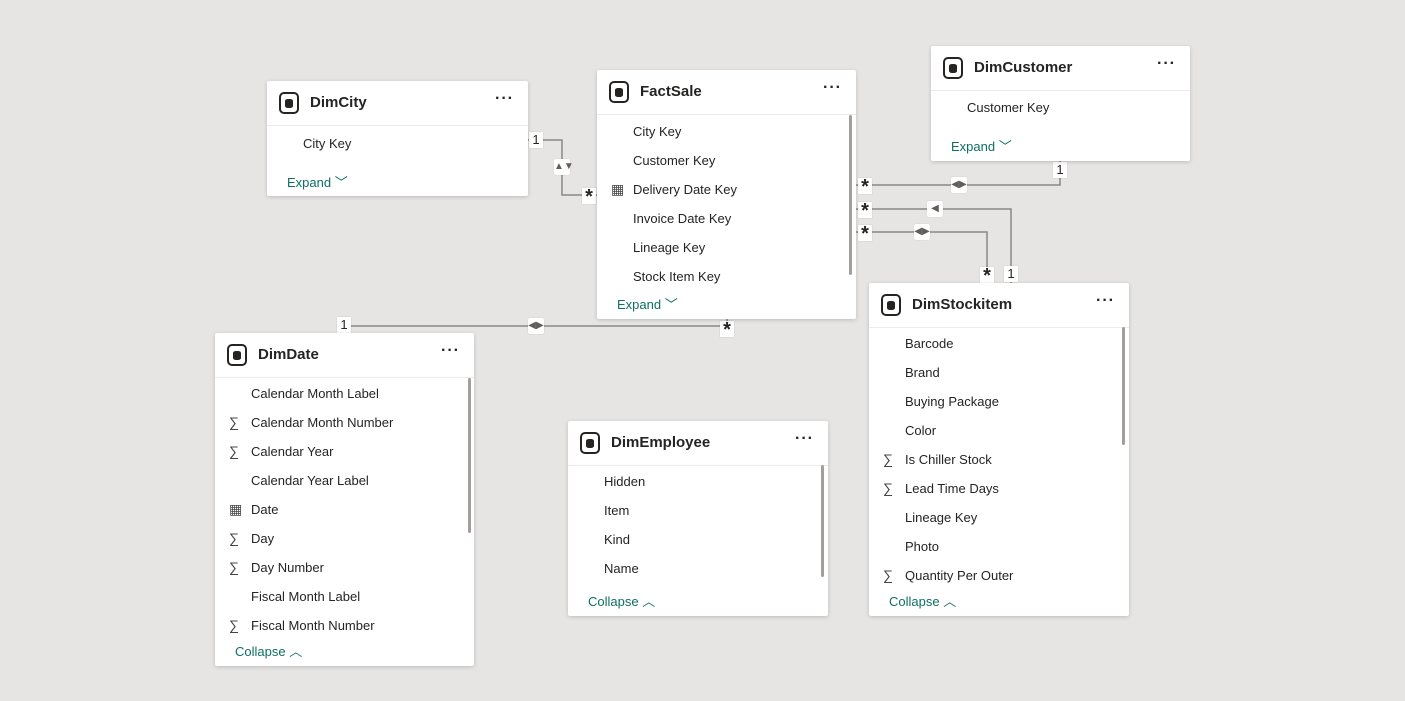 The height and width of the screenshot is (701, 1405). I want to click on field-item: Buying Package, so click(999, 401).